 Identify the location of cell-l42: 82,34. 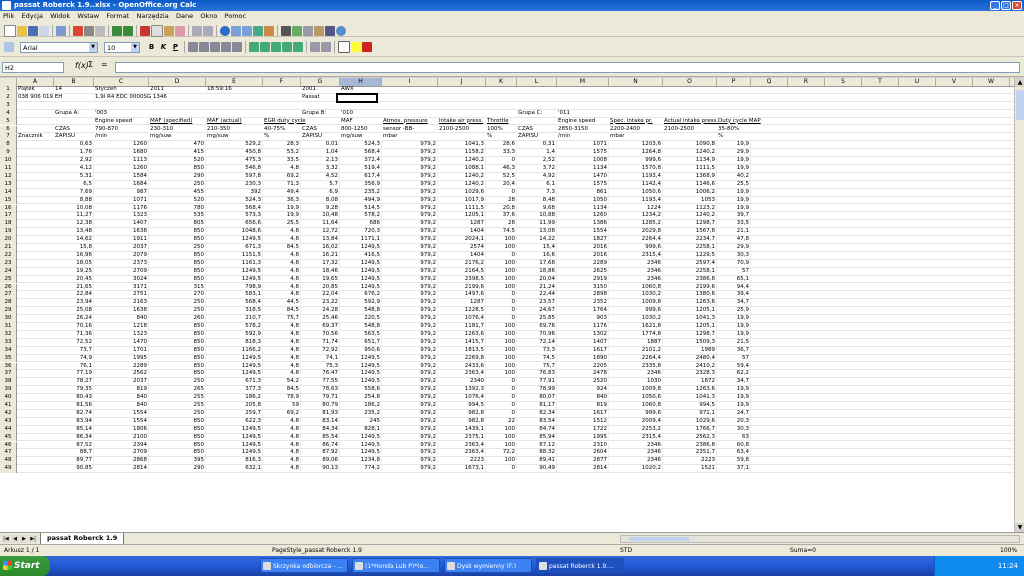
(537, 413).